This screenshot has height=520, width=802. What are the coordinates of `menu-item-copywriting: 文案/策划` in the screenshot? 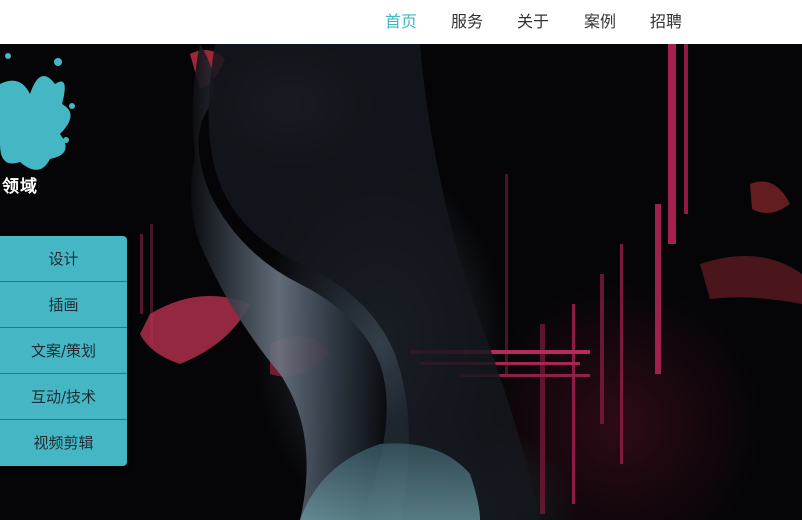 It's located at (63, 351).